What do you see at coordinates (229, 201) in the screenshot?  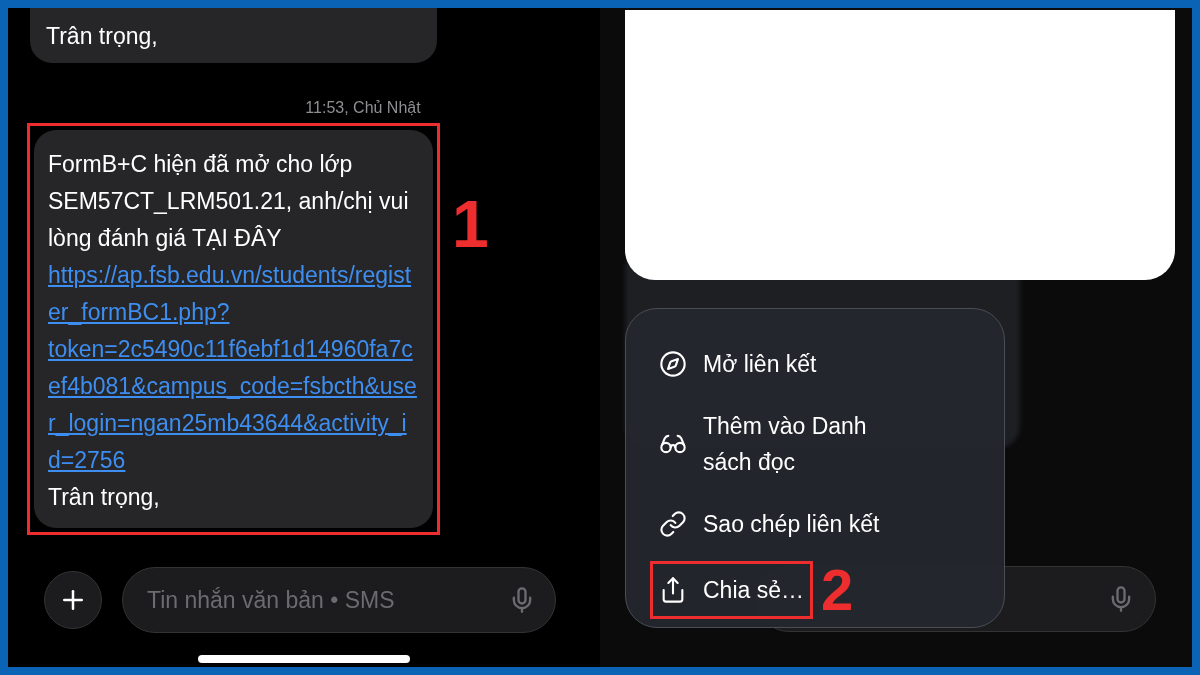 I see `message-text: FormB+C hiện đã mở cho lớp SEM57CT_LRM501.21, anh/chị vui lòng đánh giá TẠI ĐÂY` at bounding box center [229, 201].